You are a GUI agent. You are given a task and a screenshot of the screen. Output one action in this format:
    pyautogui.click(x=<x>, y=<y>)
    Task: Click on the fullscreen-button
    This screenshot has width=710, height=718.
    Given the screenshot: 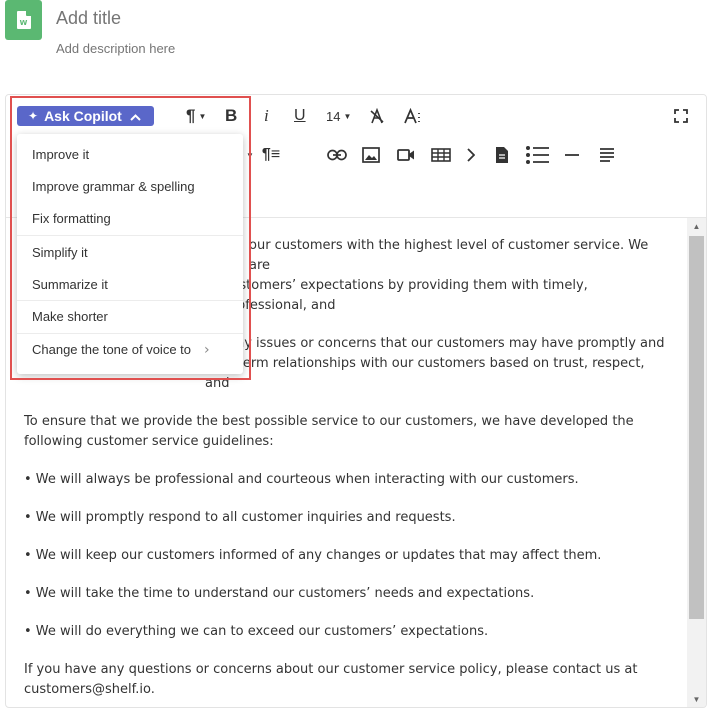 What is the action you would take?
    pyautogui.click(x=681, y=116)
    